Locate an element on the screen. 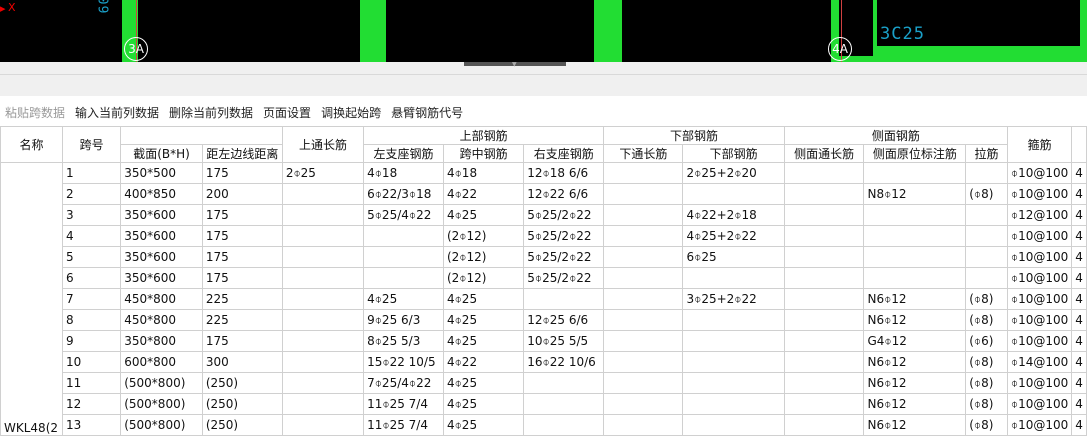 This screenshot has height=437, width=1087. delete-column-data-button: 删除当前列数据 is located at coordinates (211, 113).